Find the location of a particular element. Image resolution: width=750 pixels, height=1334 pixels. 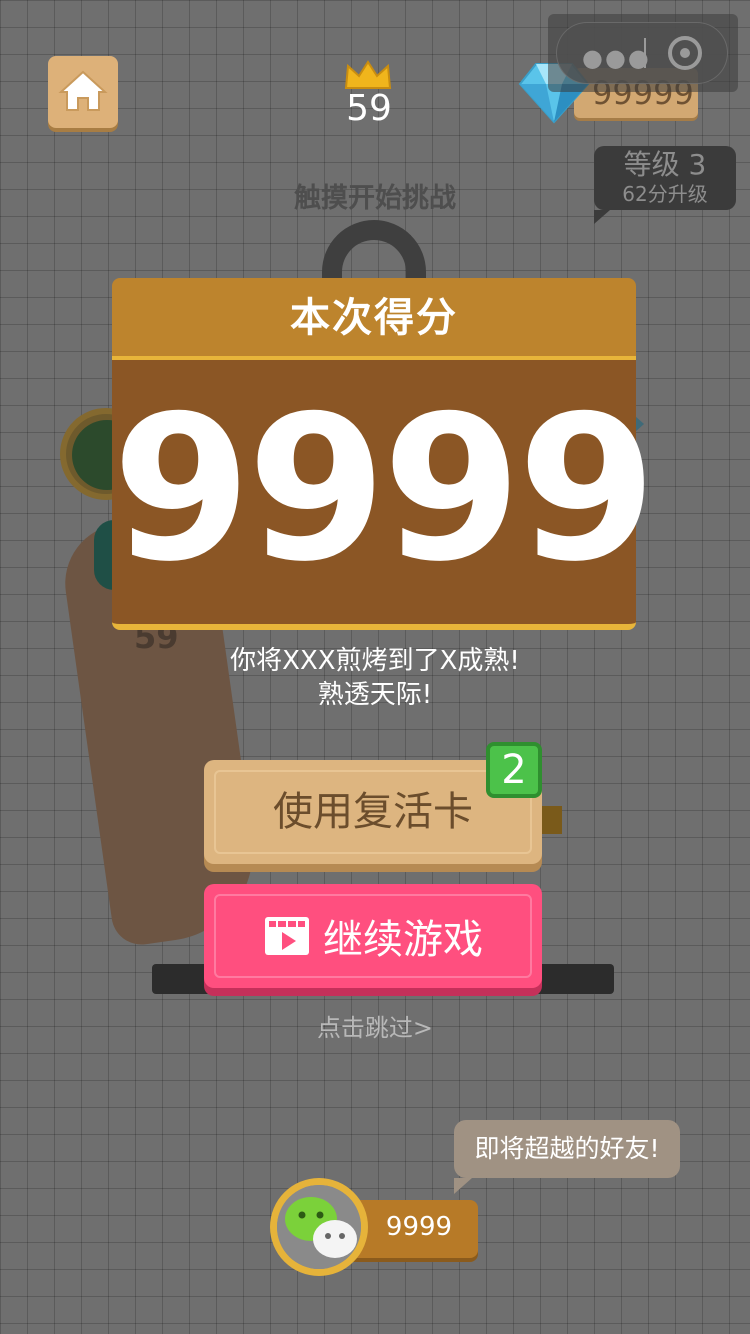

score-panel-title: 本次得分 is located at coordinates (374, 318).